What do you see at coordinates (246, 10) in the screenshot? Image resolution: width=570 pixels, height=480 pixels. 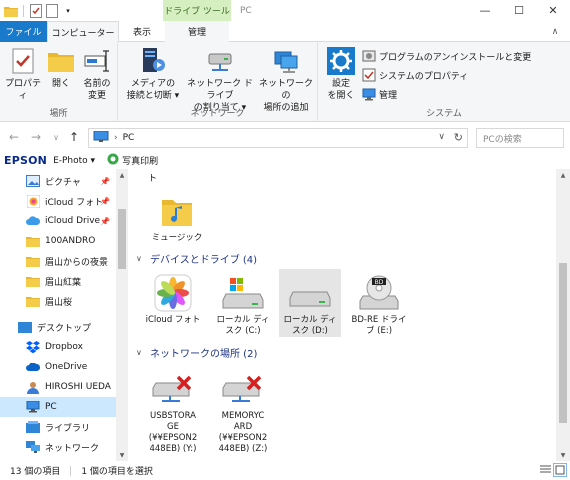 I see `window-title: PC` at bounding box center [246, 10].